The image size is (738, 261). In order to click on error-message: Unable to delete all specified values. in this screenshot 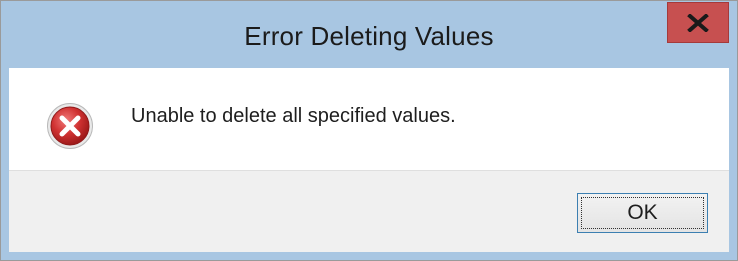, I will do `click(293, 116)`.